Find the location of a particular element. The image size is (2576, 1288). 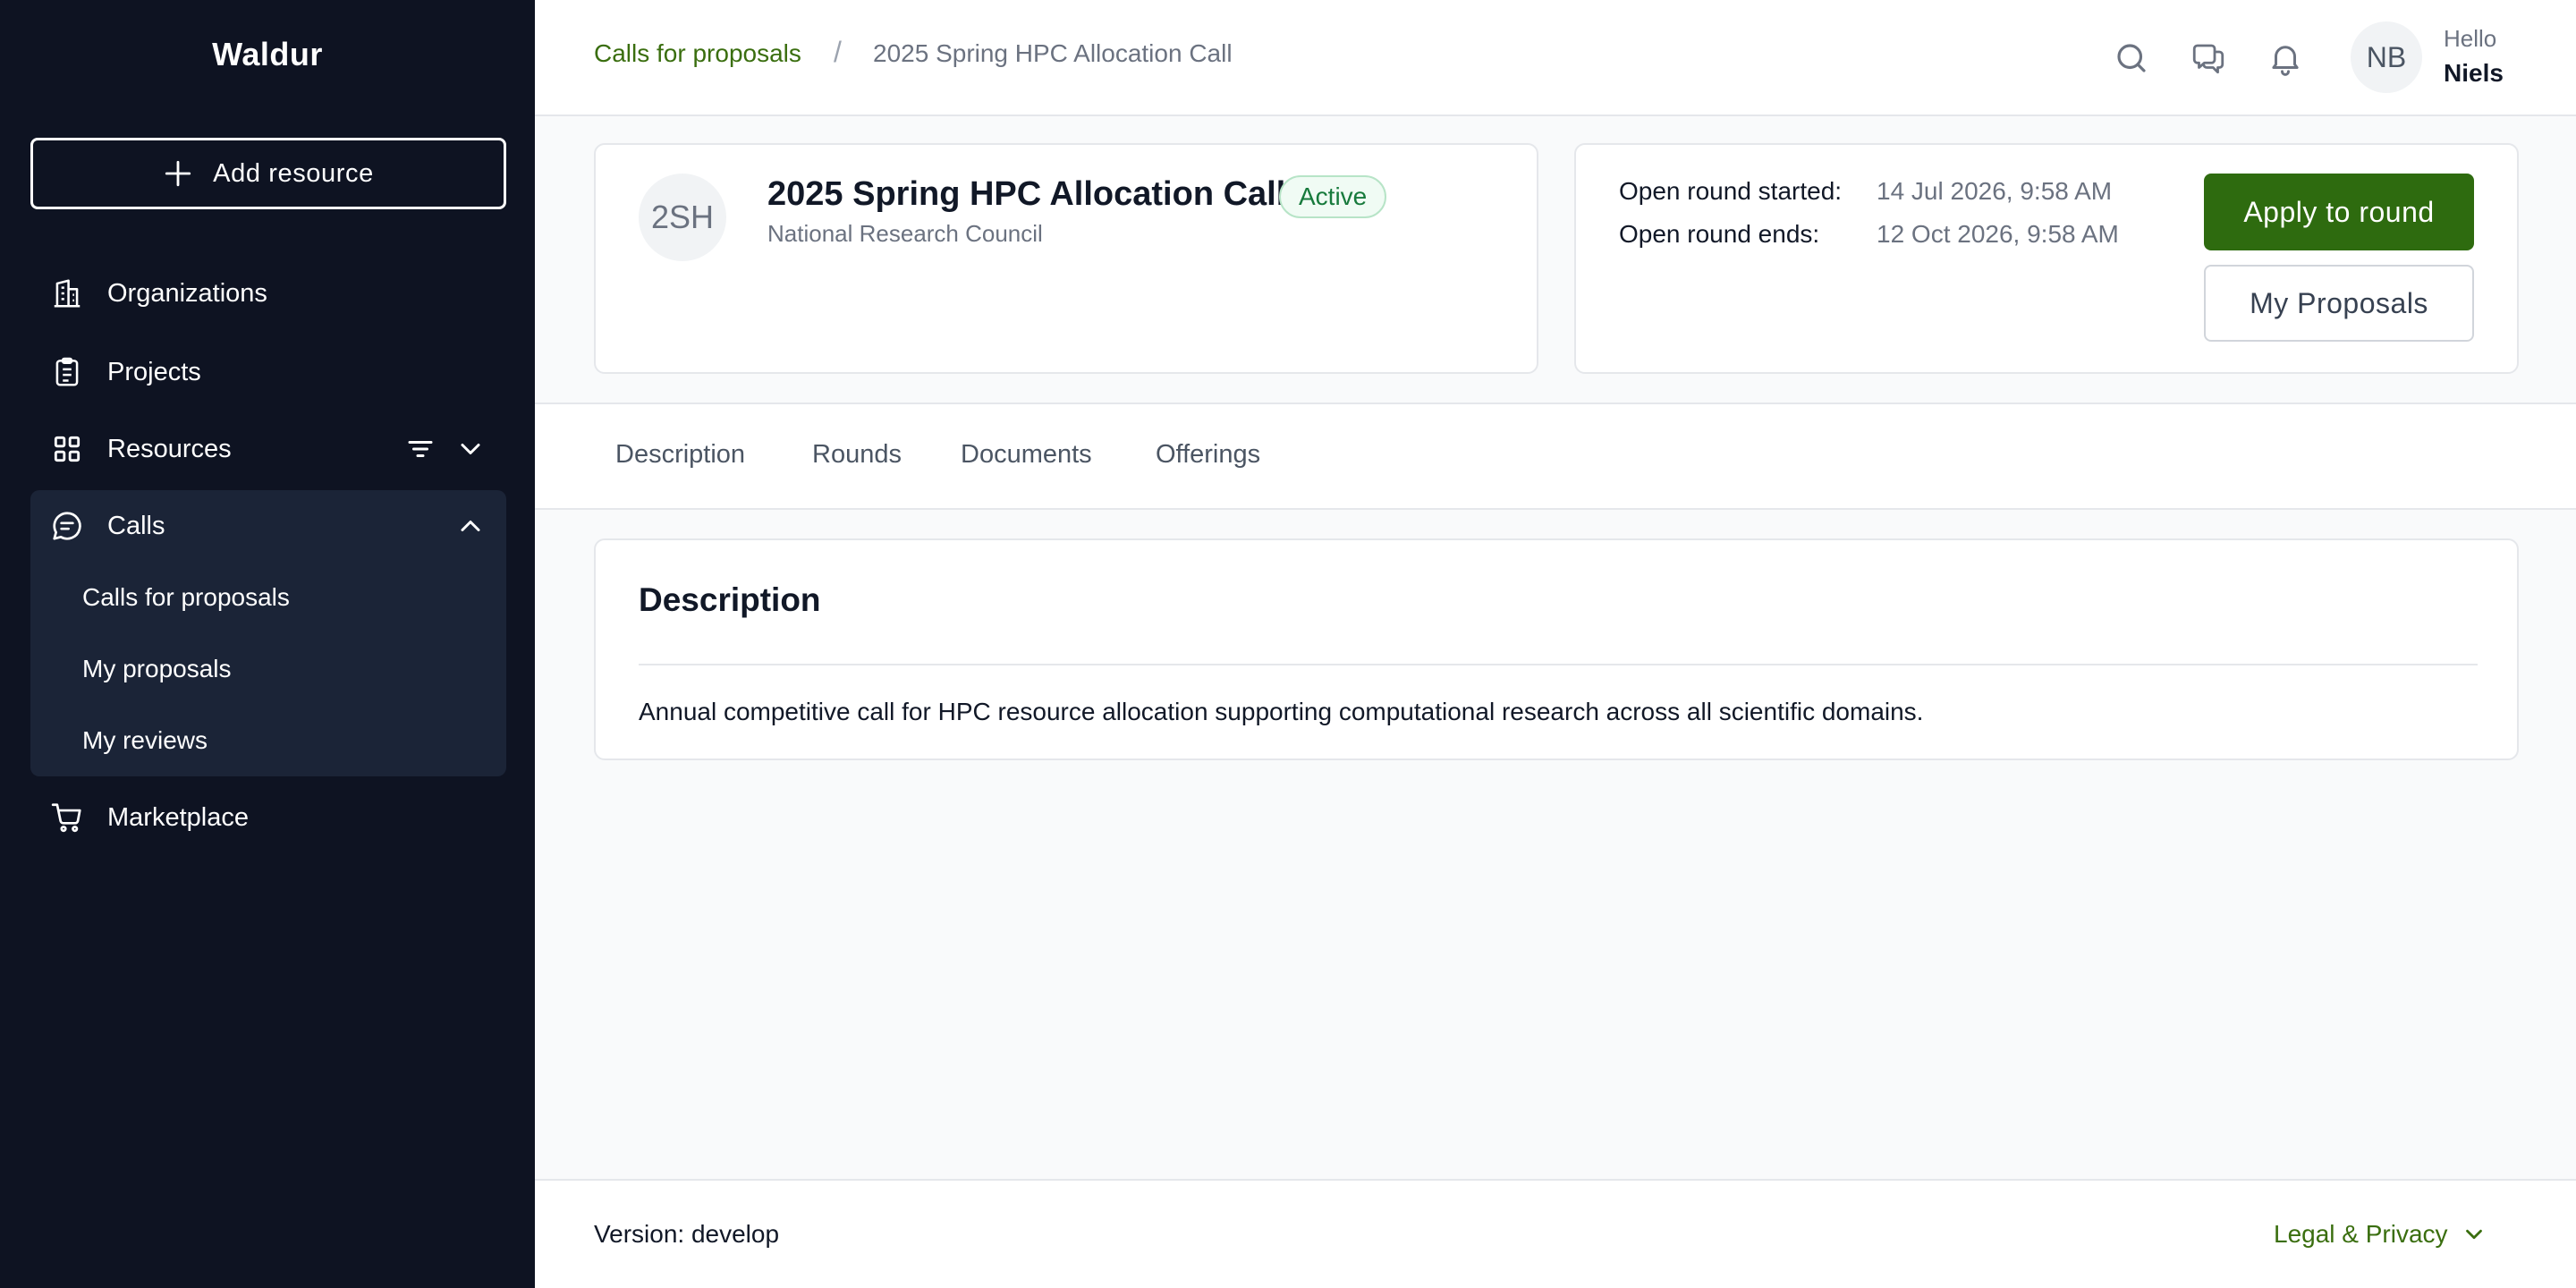

sidebar-item-projects: Projects is located at coordinates (268, 372).